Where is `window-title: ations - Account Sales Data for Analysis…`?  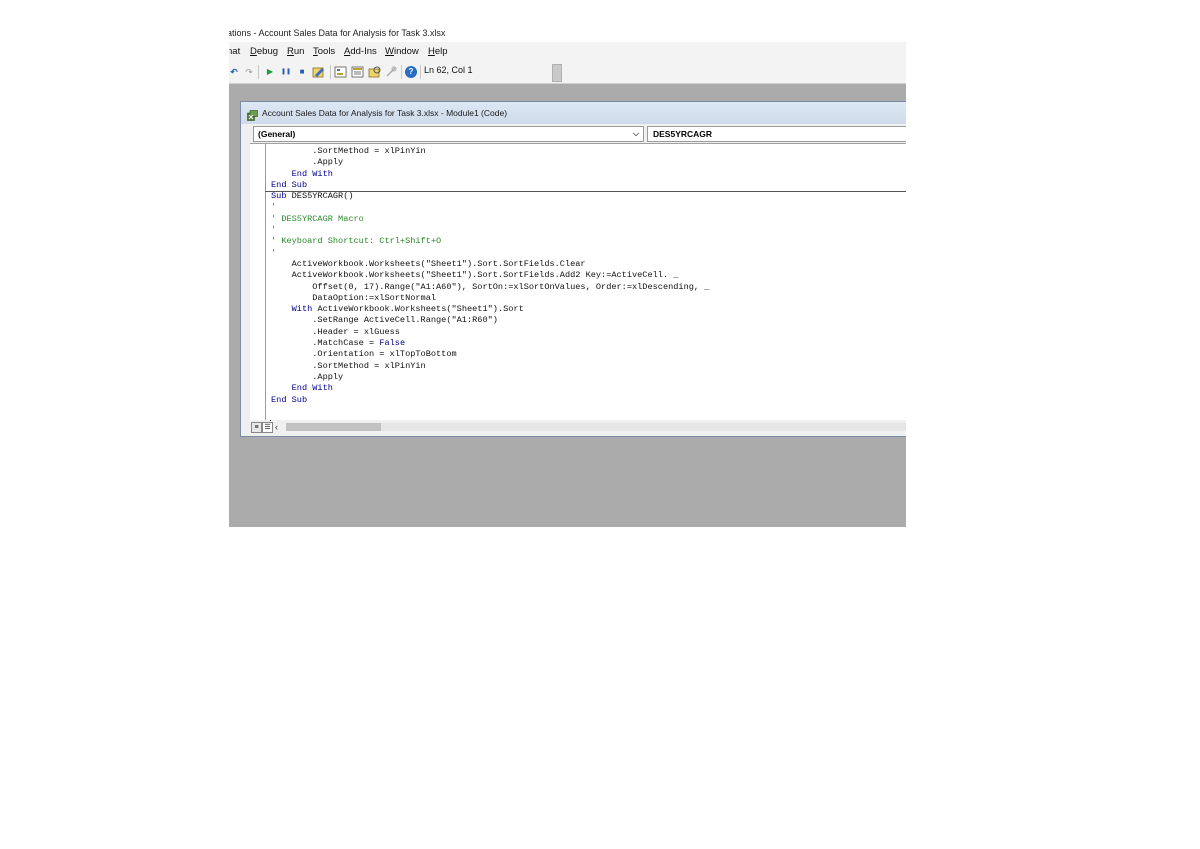 window-title: ations - Account Sales Data for Analysis… is located at coordinates (337, 33).